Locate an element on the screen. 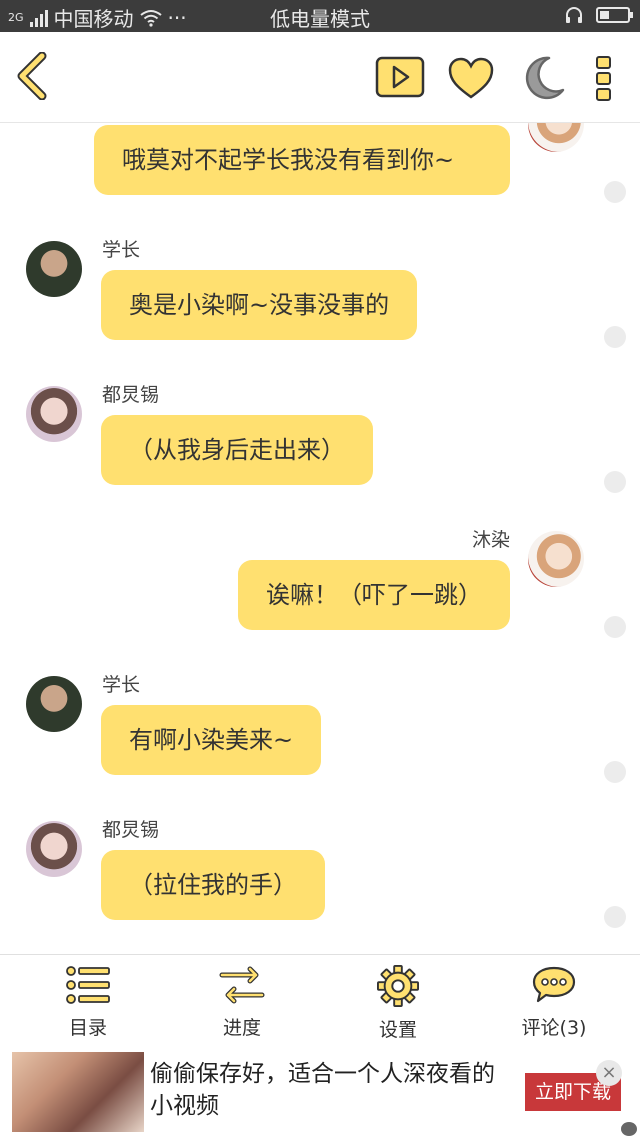  gear-icon is located at coordinates (398, 986).